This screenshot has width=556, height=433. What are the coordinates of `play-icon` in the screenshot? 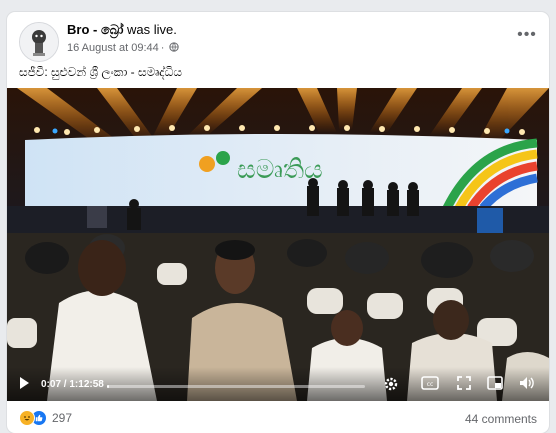 It's located at (24, 385).